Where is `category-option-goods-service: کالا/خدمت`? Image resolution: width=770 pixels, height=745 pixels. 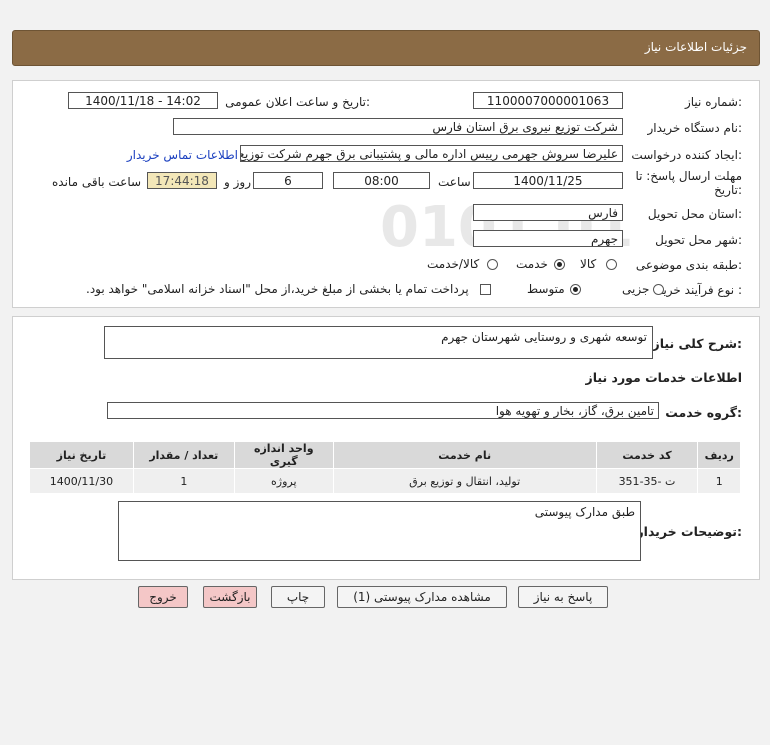
category-option-goods-service: کالا/خدمت is located at coordinates (453, 264).